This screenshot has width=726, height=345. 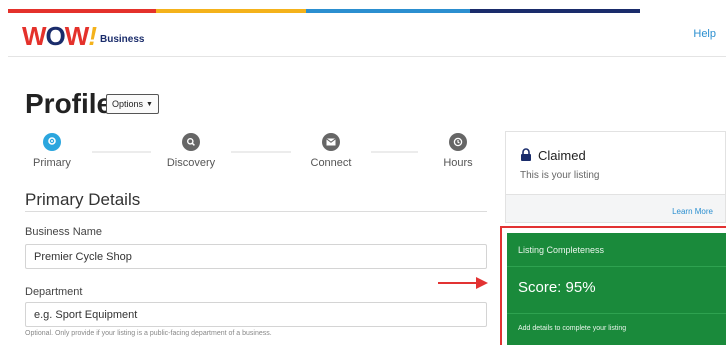 I want to click on tab-connector-line, so click(x=255, y=152).